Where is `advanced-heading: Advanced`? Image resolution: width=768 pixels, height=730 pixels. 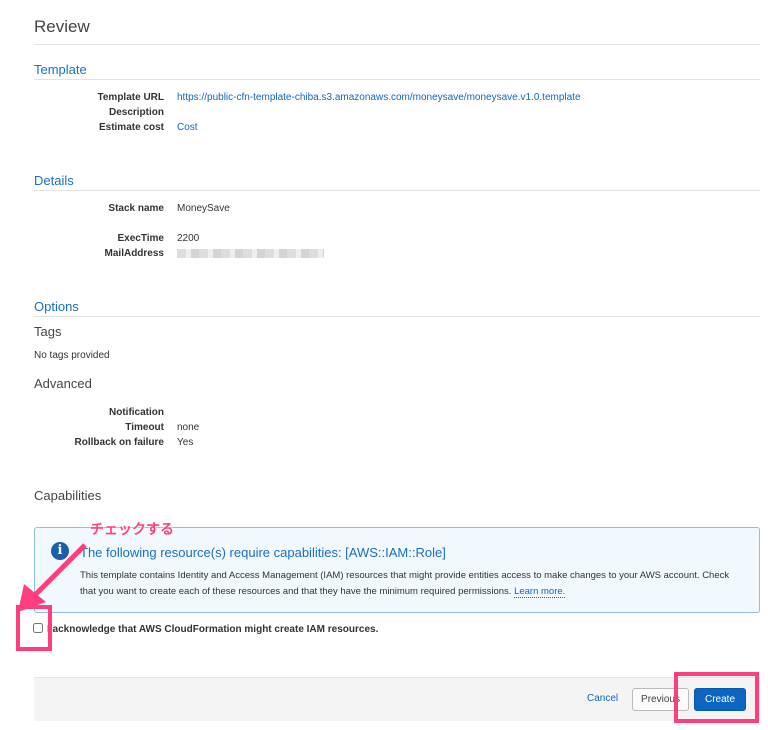
advanced-heading: Advanced is located at coordinates (63, 383).